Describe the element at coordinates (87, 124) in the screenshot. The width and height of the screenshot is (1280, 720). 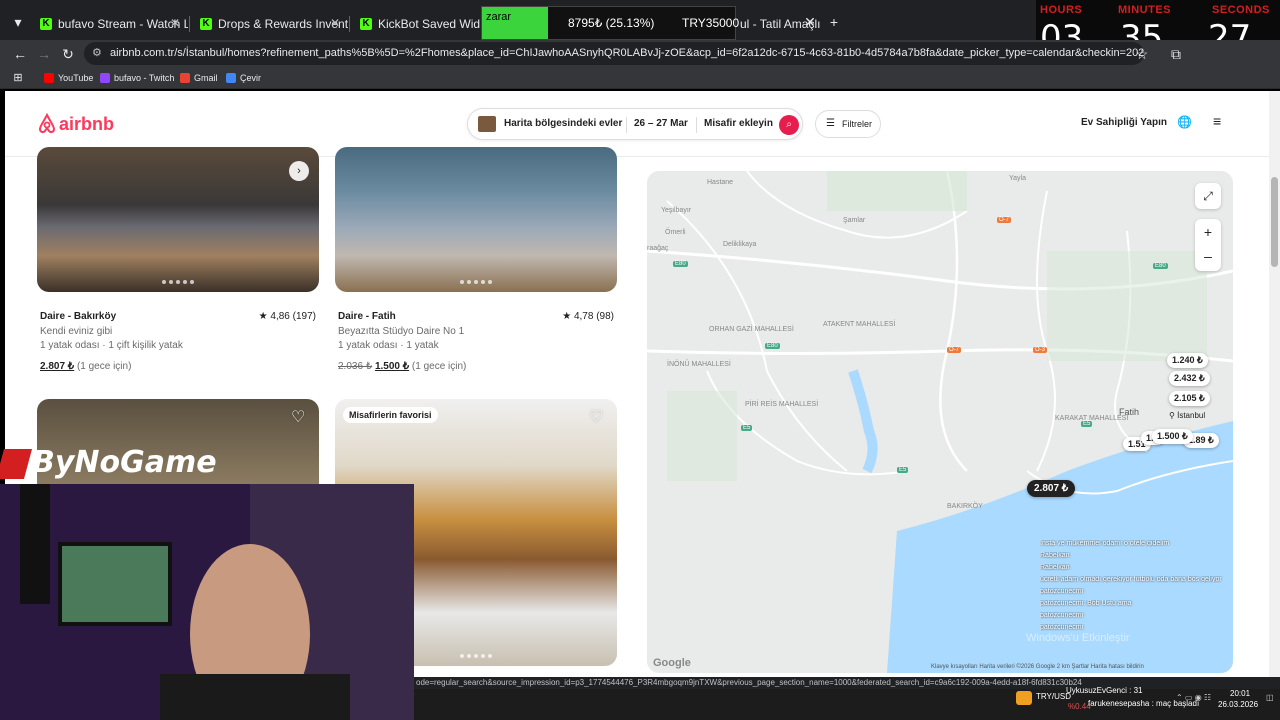
I see `logo-text: airbnb` at that location.